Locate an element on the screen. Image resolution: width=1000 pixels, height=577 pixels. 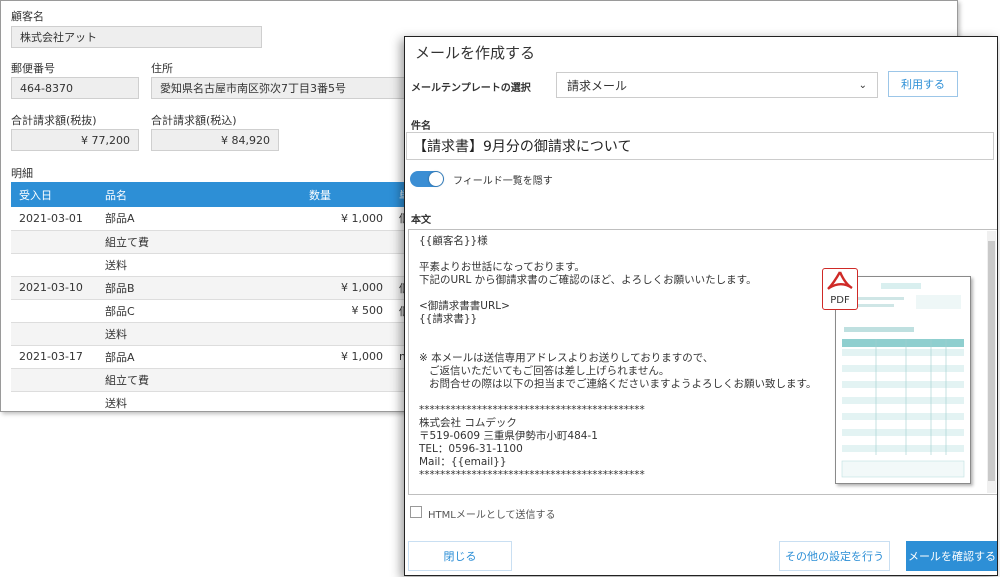
toggle-label: フィールド一覧を隠す is located at coordinates (503, 181).